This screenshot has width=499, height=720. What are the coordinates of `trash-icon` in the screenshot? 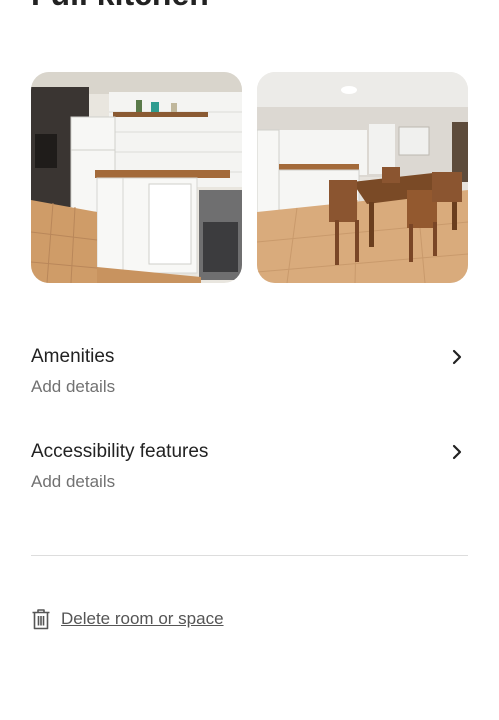 It's located at (41, 619).